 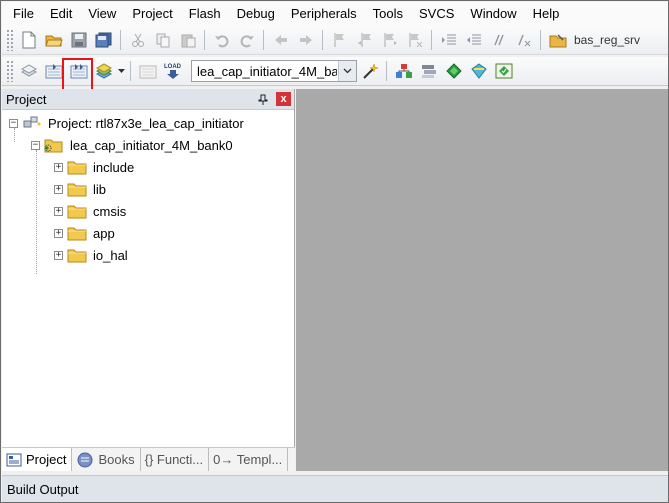 What do you see at coordinates (610, 40) in the screenshot?
I see `find-combo: bas_reg_srv` at bounding box center [610, 40].